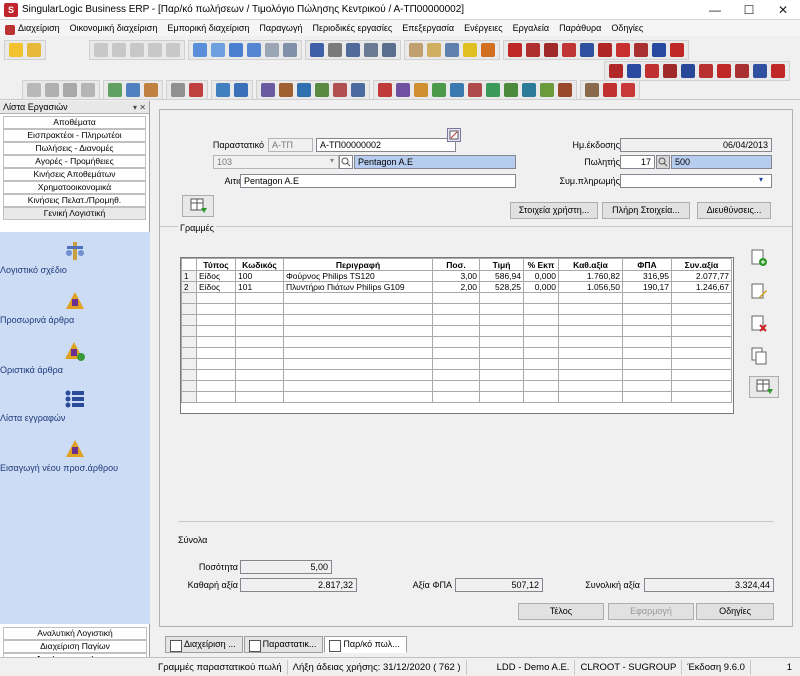 This screenshot has height=676, width=800. Describe the element at coordinates (75, 307) in the screenshot. I see `task-temporary-entries: Προσωρινά άρθρα` at that location.